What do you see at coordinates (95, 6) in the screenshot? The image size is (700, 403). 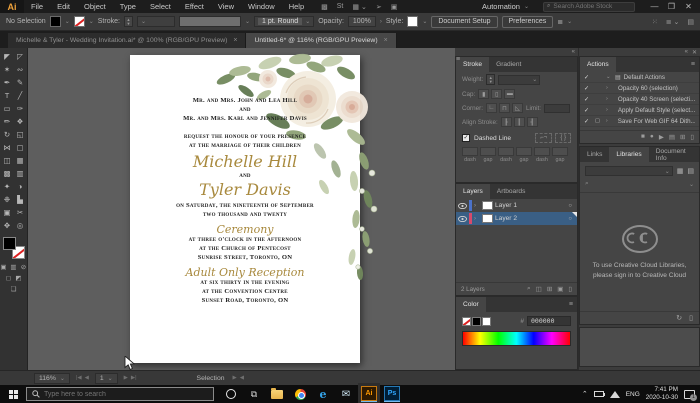 I see `menu-item: Object` at bounding box center [95, 6].